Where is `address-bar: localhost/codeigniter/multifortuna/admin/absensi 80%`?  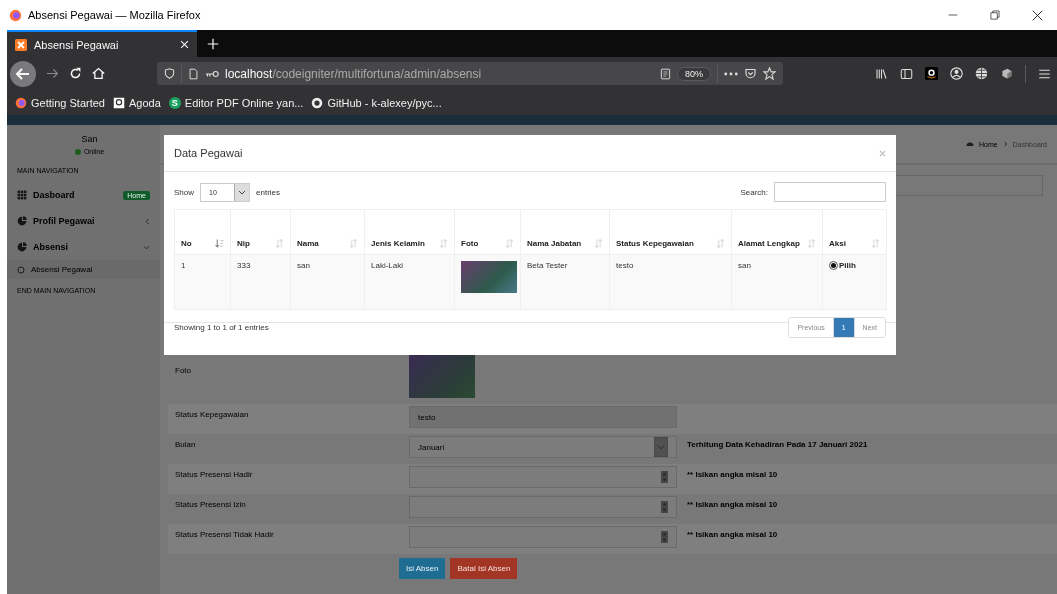
address-bar: localhost/codeigniter/multifortuna/admin/absensi 80% is located at coordinates (470, 73).